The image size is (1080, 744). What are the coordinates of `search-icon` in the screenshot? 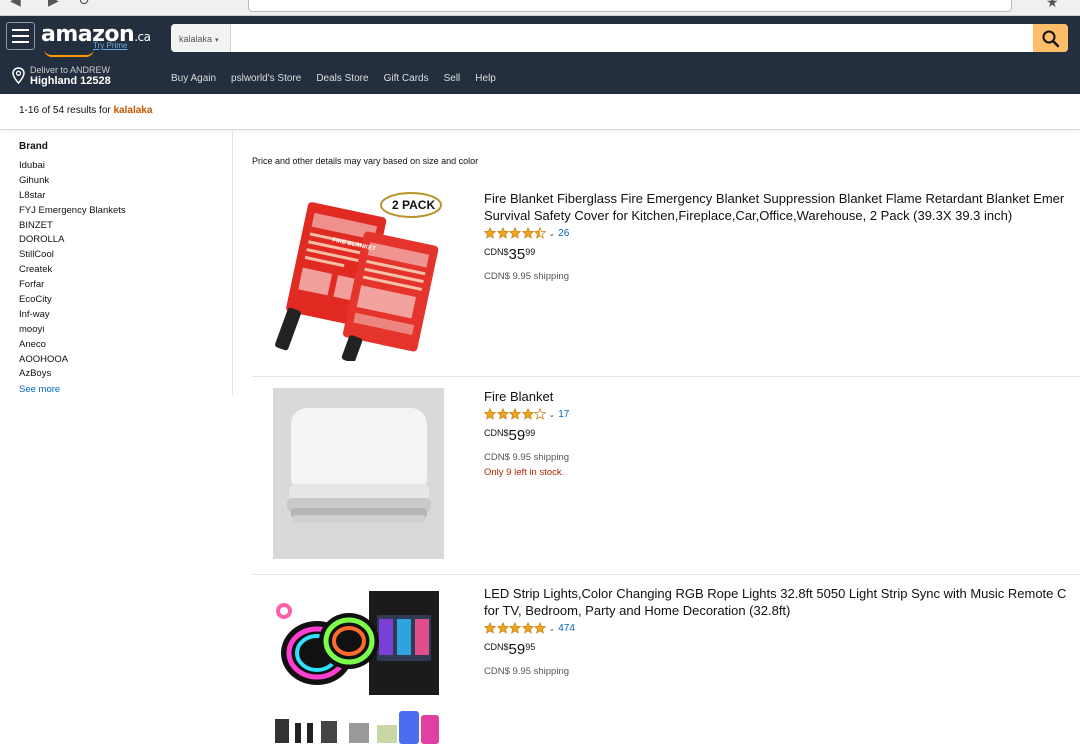 It's located at (1051, 39).